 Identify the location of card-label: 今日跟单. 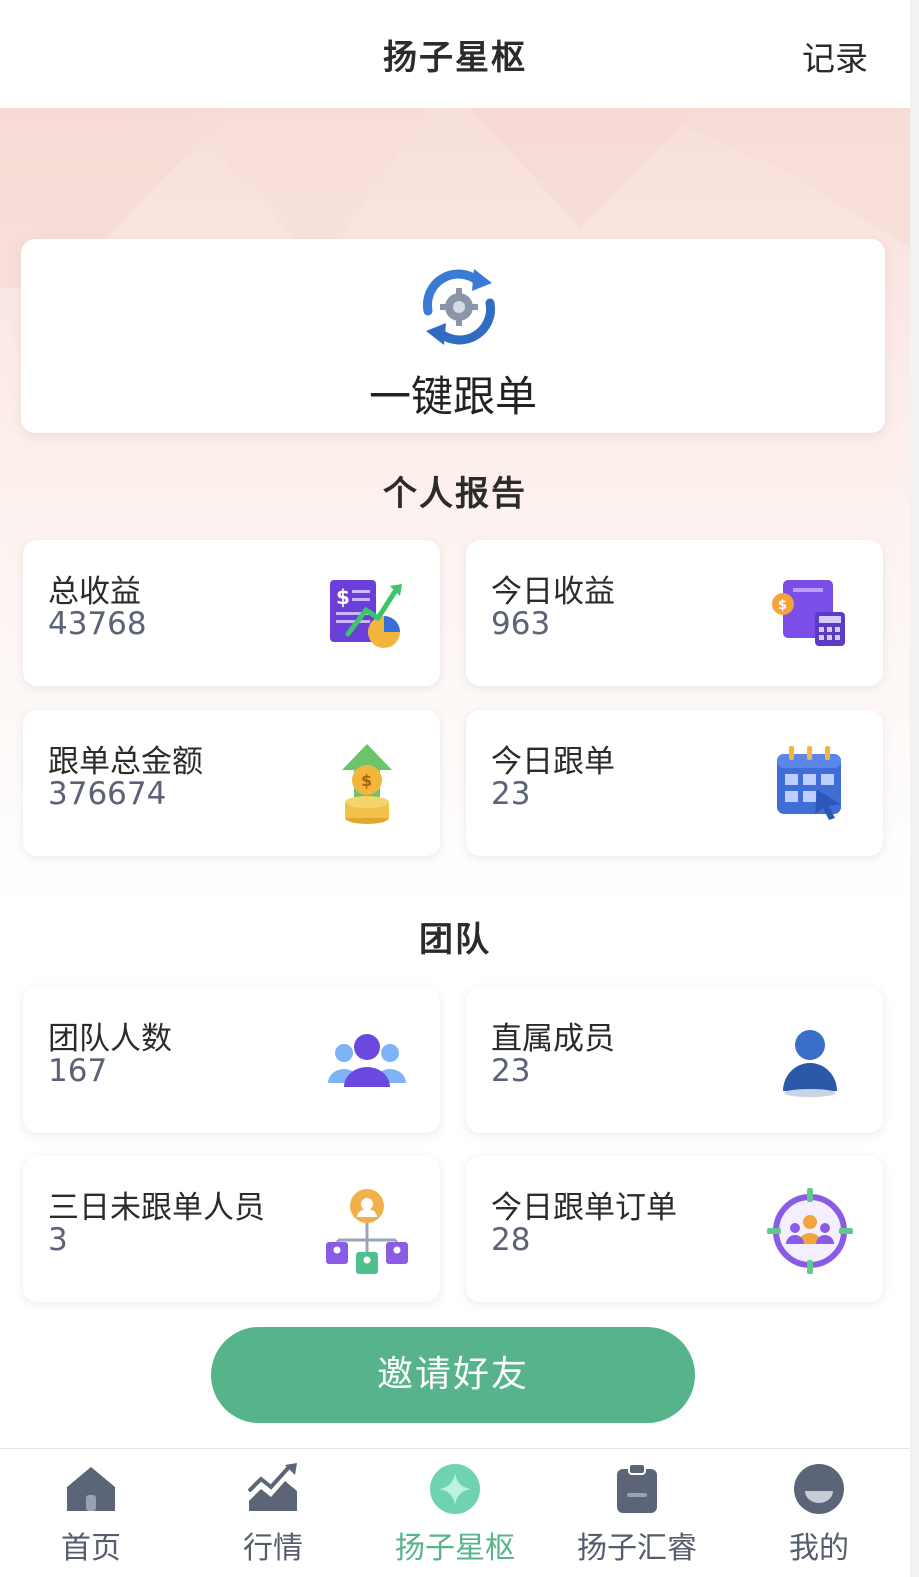
(553, 762).